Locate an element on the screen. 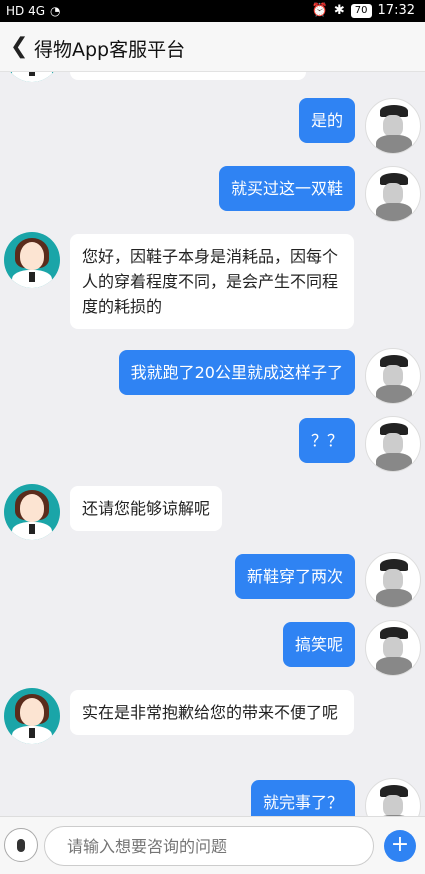  chat-bubble-user: 是的 is located at coordinates (326, 120).